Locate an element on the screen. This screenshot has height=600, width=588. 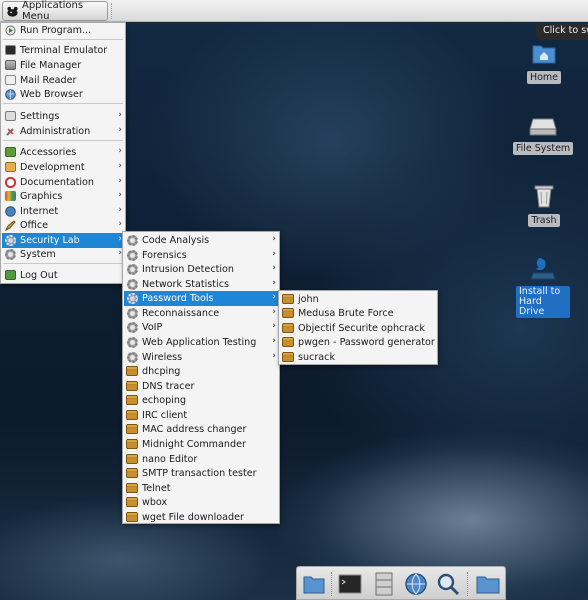
submenu-item-john: john is located at coordinates (358, 299).